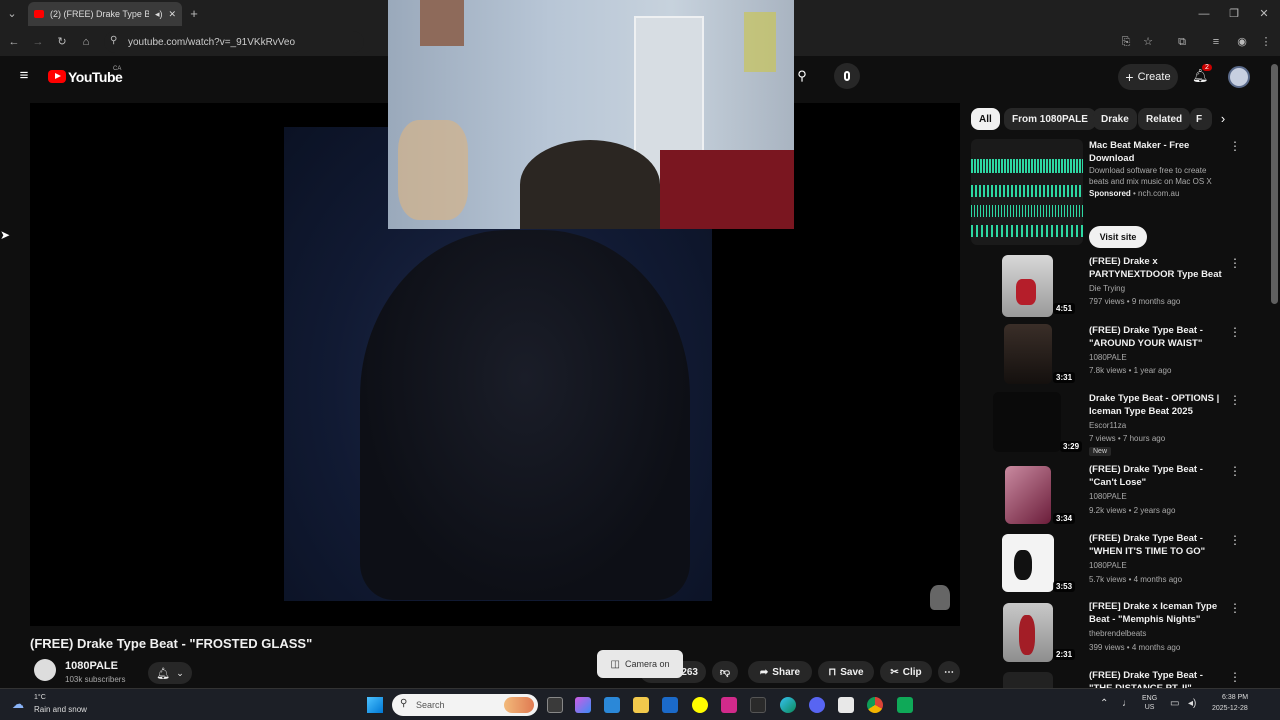  Describe the element at coordinates (1148, 77) in the screenshot. I see `create-button: + Create` at that location.